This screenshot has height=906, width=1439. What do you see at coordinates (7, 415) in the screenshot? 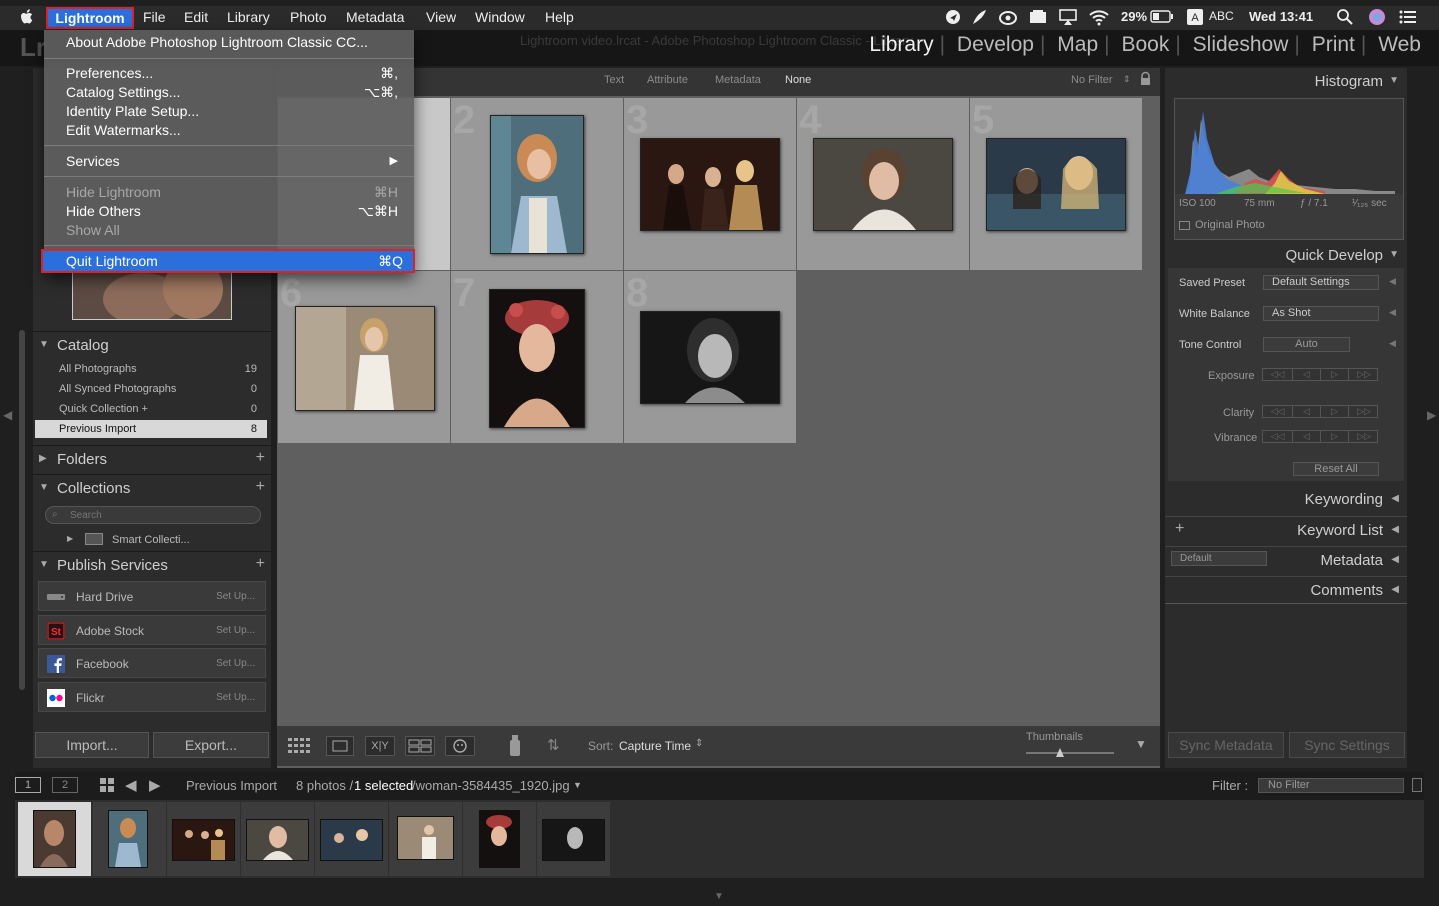
I see `left-panel-toggle-icon: ◀` at bounding box center [7, 415].